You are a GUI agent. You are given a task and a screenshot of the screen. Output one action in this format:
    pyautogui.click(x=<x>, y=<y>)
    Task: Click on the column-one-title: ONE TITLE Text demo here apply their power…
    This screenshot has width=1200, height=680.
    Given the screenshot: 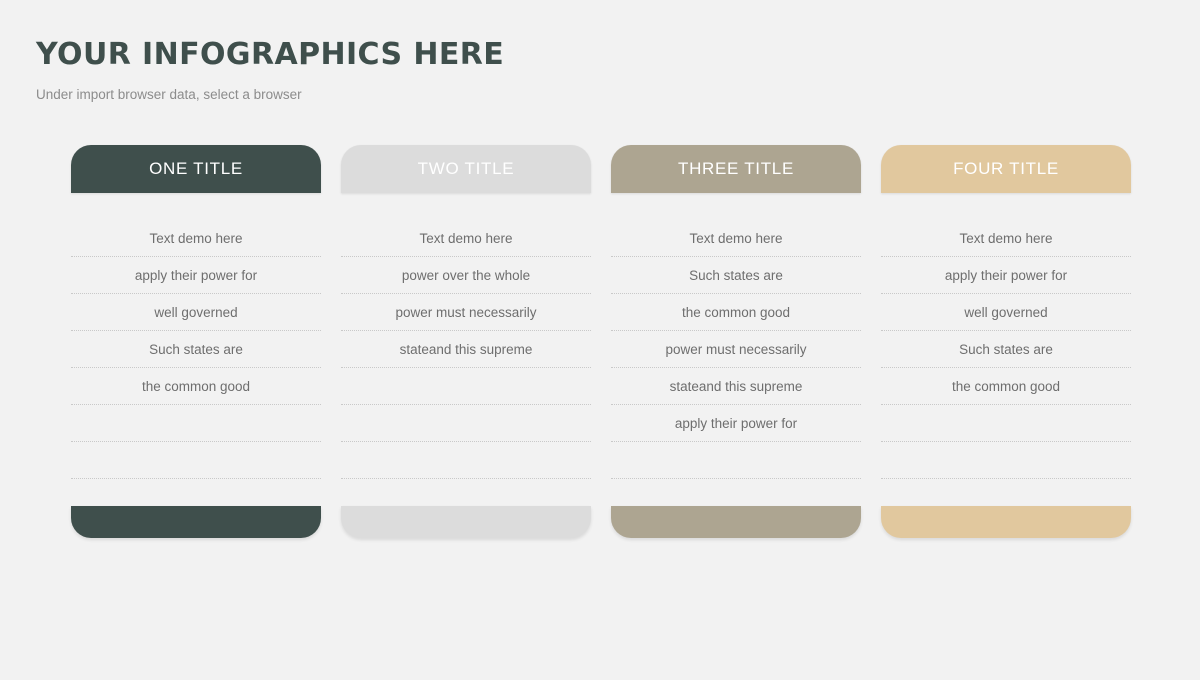 What is the action you would take?
    pyautogui.click(x=196, y=341)
    